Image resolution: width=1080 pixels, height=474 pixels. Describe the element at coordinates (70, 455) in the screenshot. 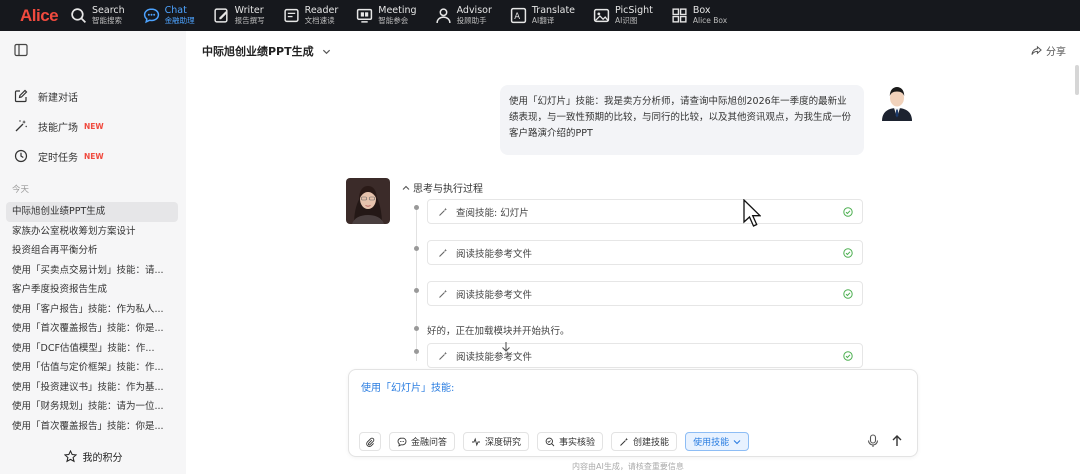

I see `star-icon` at that location.